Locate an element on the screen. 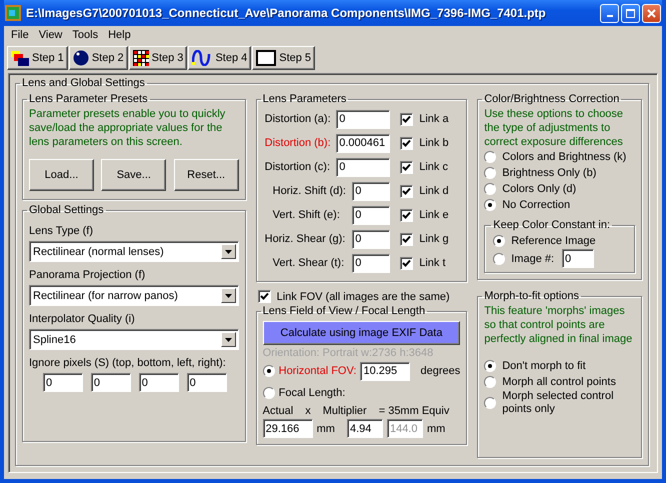  field-label: Panorama Projection (f) is located at coordinates (87, 275).